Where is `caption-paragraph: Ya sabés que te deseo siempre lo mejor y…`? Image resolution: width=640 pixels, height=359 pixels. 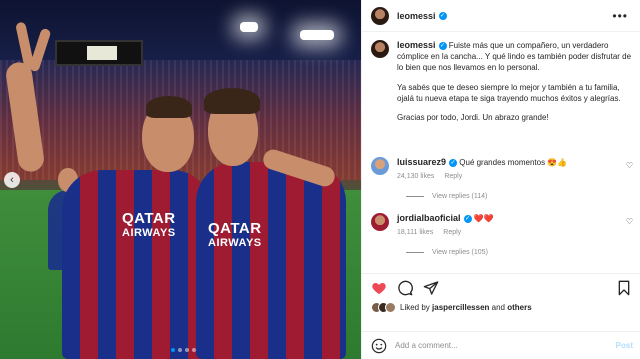 caption-paragraph: Ya sabés que te deseo siempre lo mejor y… is located at coordinates (509, 92).